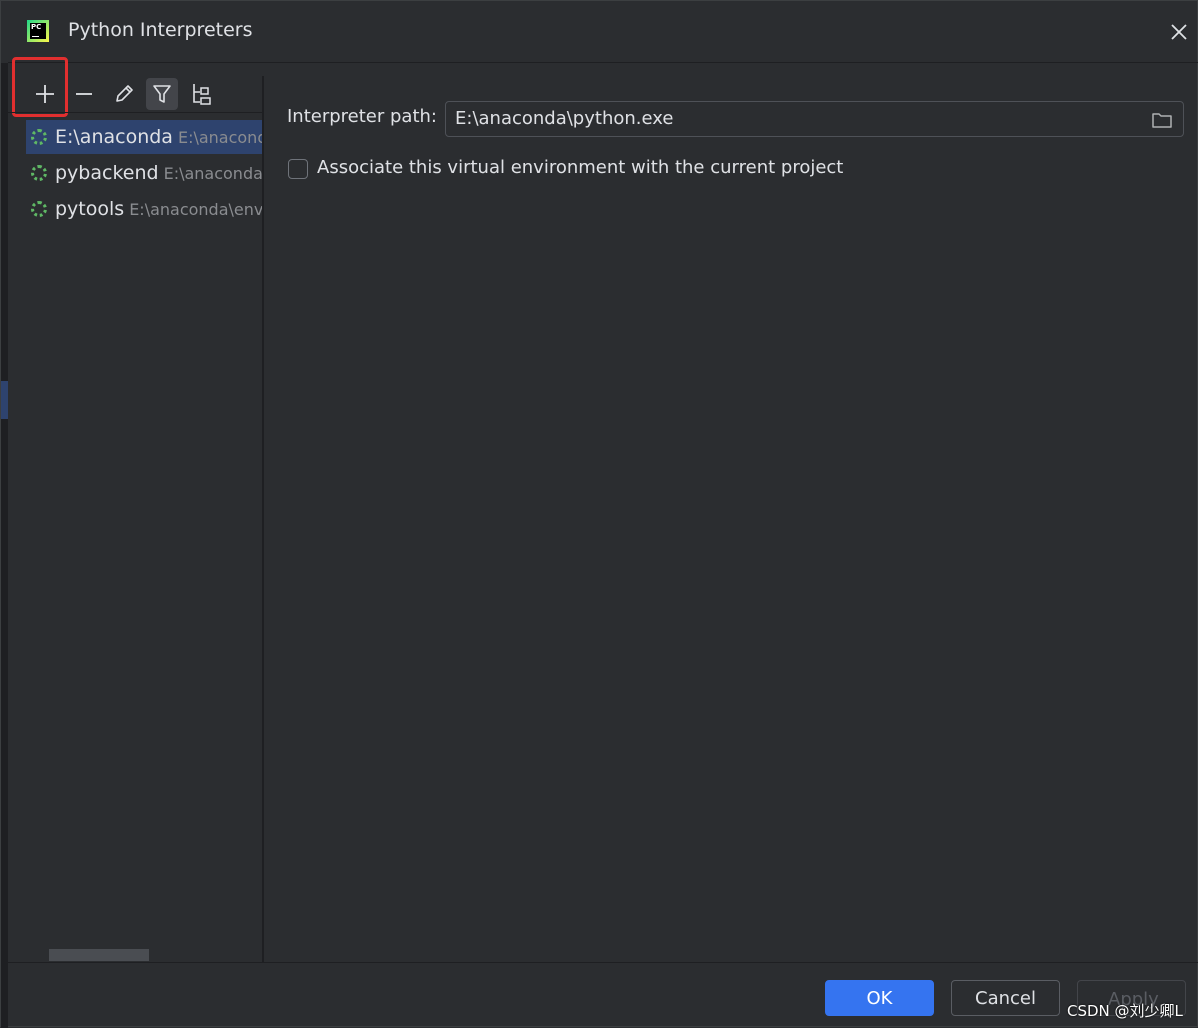  What do you see at coordinates (219, 137) in the screenshot?
I see `interpreter-path: E:\anaconda\python.exe` at bounding box center [219, 137].